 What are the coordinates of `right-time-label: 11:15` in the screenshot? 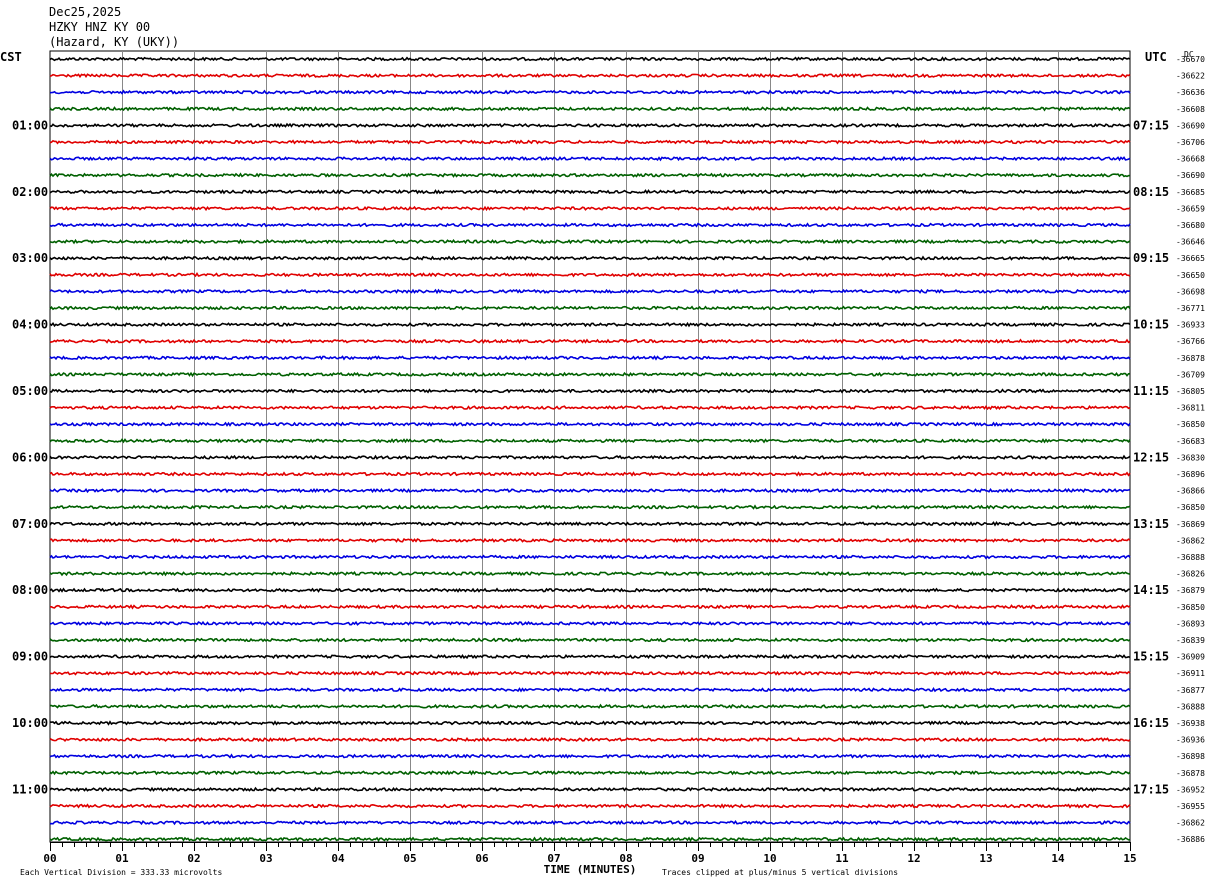 It's located at (1151, 391).